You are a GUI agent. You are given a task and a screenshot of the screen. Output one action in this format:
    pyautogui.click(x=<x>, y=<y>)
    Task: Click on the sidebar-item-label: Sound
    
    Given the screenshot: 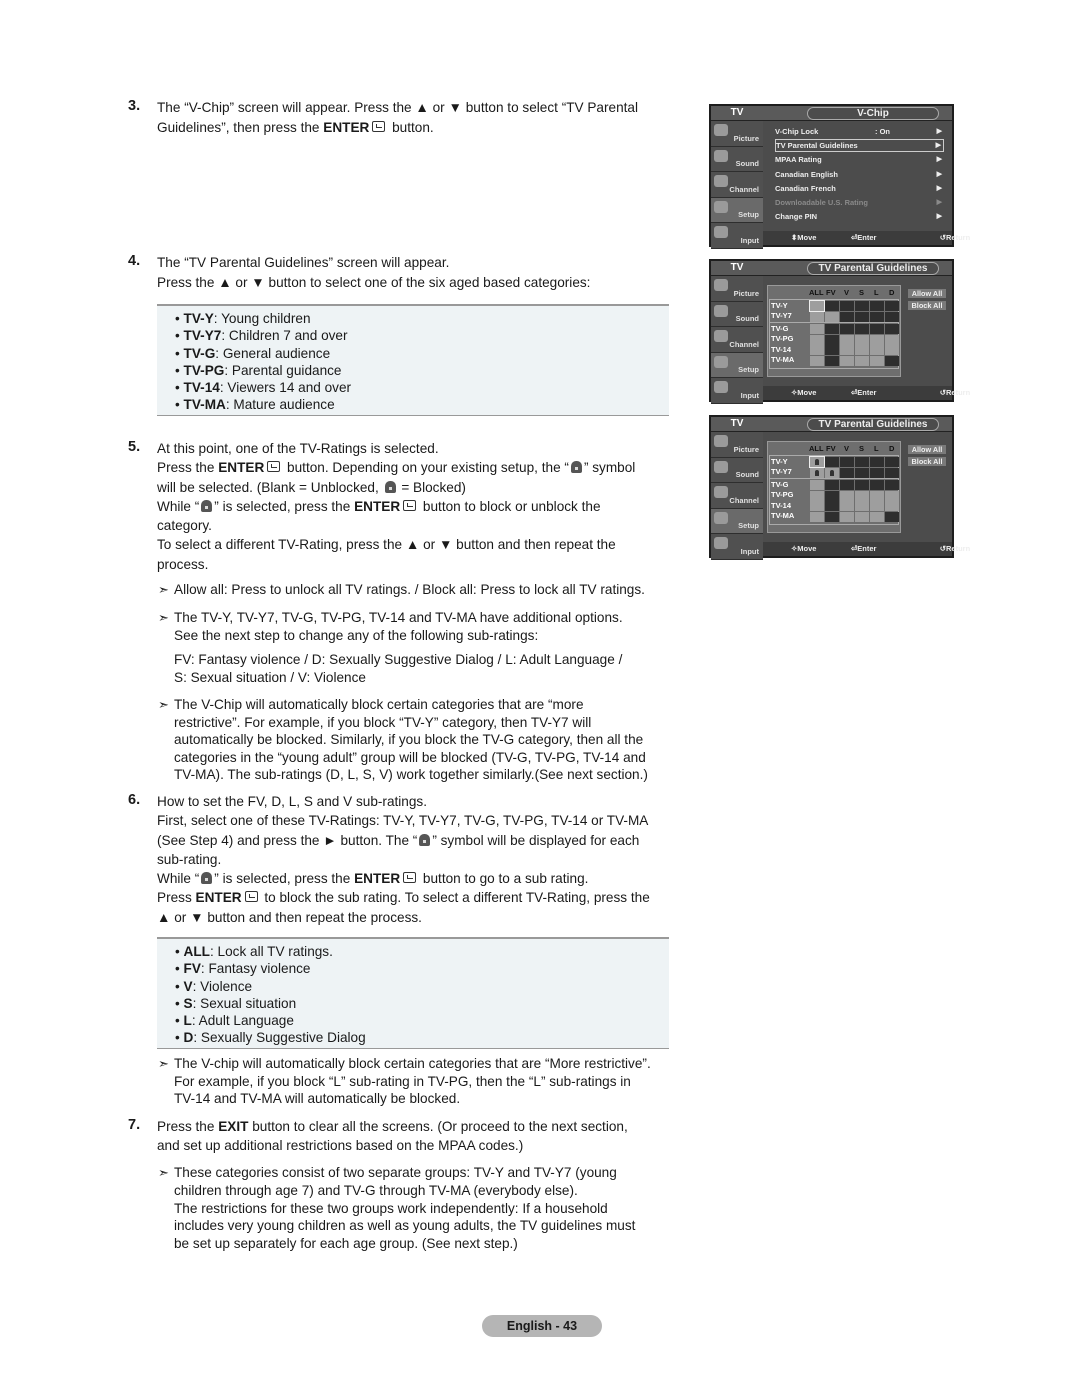 What is the action you would take?
    pyautogui.click(x=747, y=163)
    